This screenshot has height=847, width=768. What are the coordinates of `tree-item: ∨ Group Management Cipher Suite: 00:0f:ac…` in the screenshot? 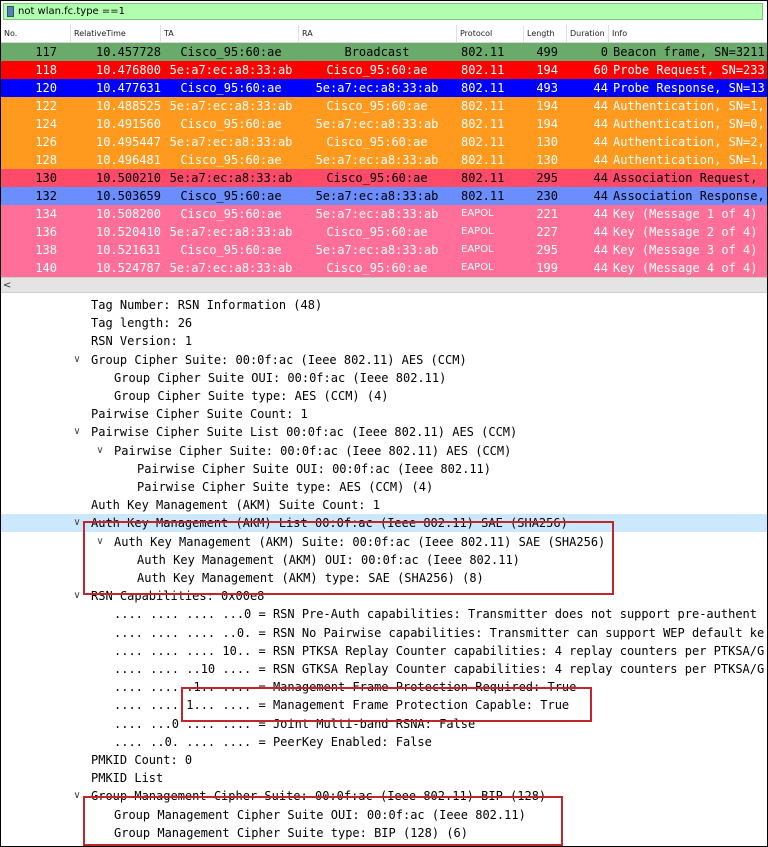 It's located at (384, 796).